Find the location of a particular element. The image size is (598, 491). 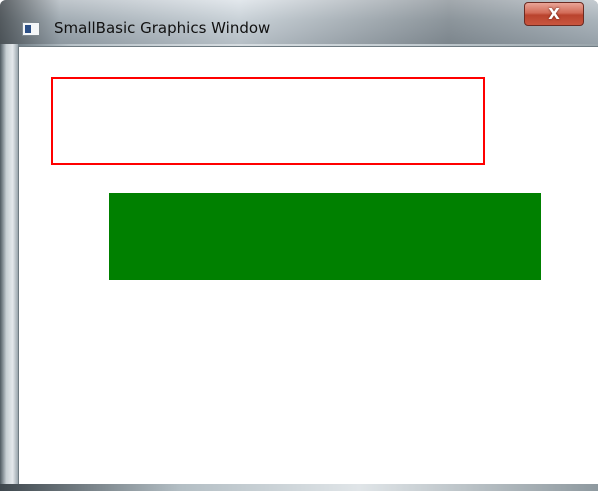

close-icon: X is located at coordinates (554, 13).